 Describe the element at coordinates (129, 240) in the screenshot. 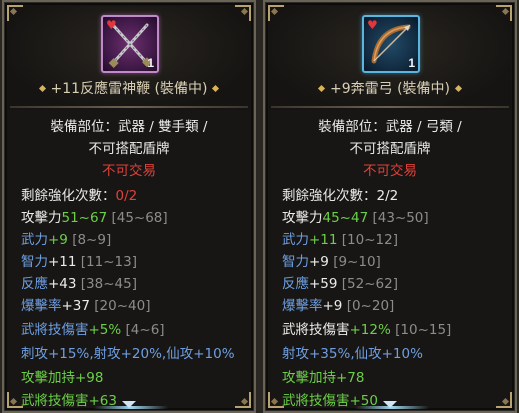

I see `stat-line: 武力+9 [8~9]` at that location.